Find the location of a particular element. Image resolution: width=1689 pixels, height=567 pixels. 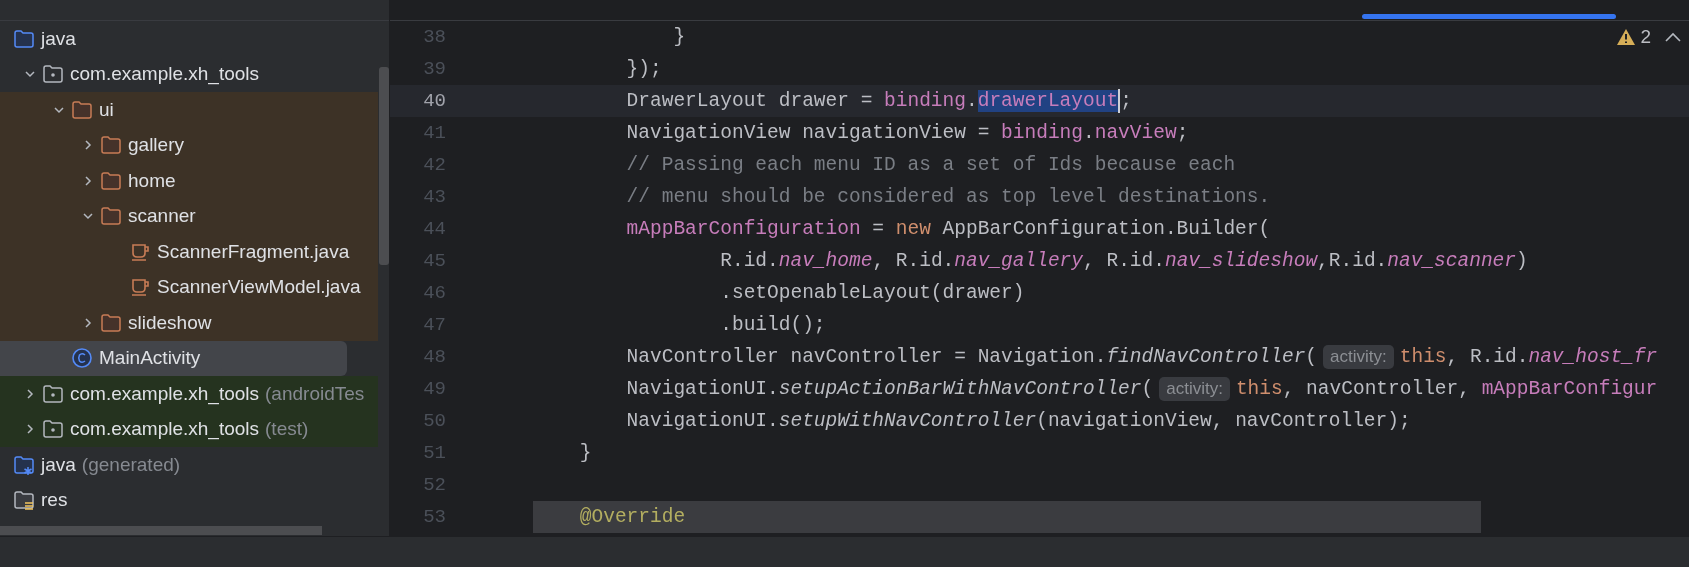

item-label: ui is located at coordinates (106, 109).